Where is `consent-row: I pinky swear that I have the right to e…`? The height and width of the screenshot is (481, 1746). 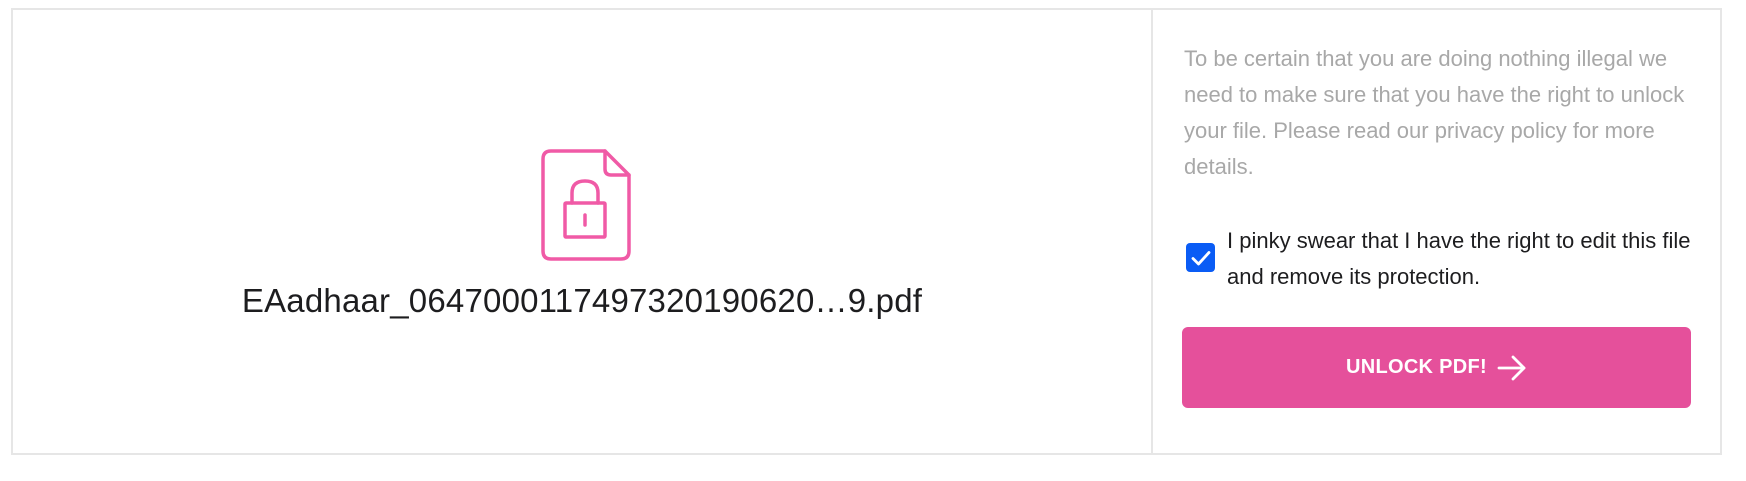 consent-row: I pinky swear that I have the right to e… is located at coordinates (1446, 259).